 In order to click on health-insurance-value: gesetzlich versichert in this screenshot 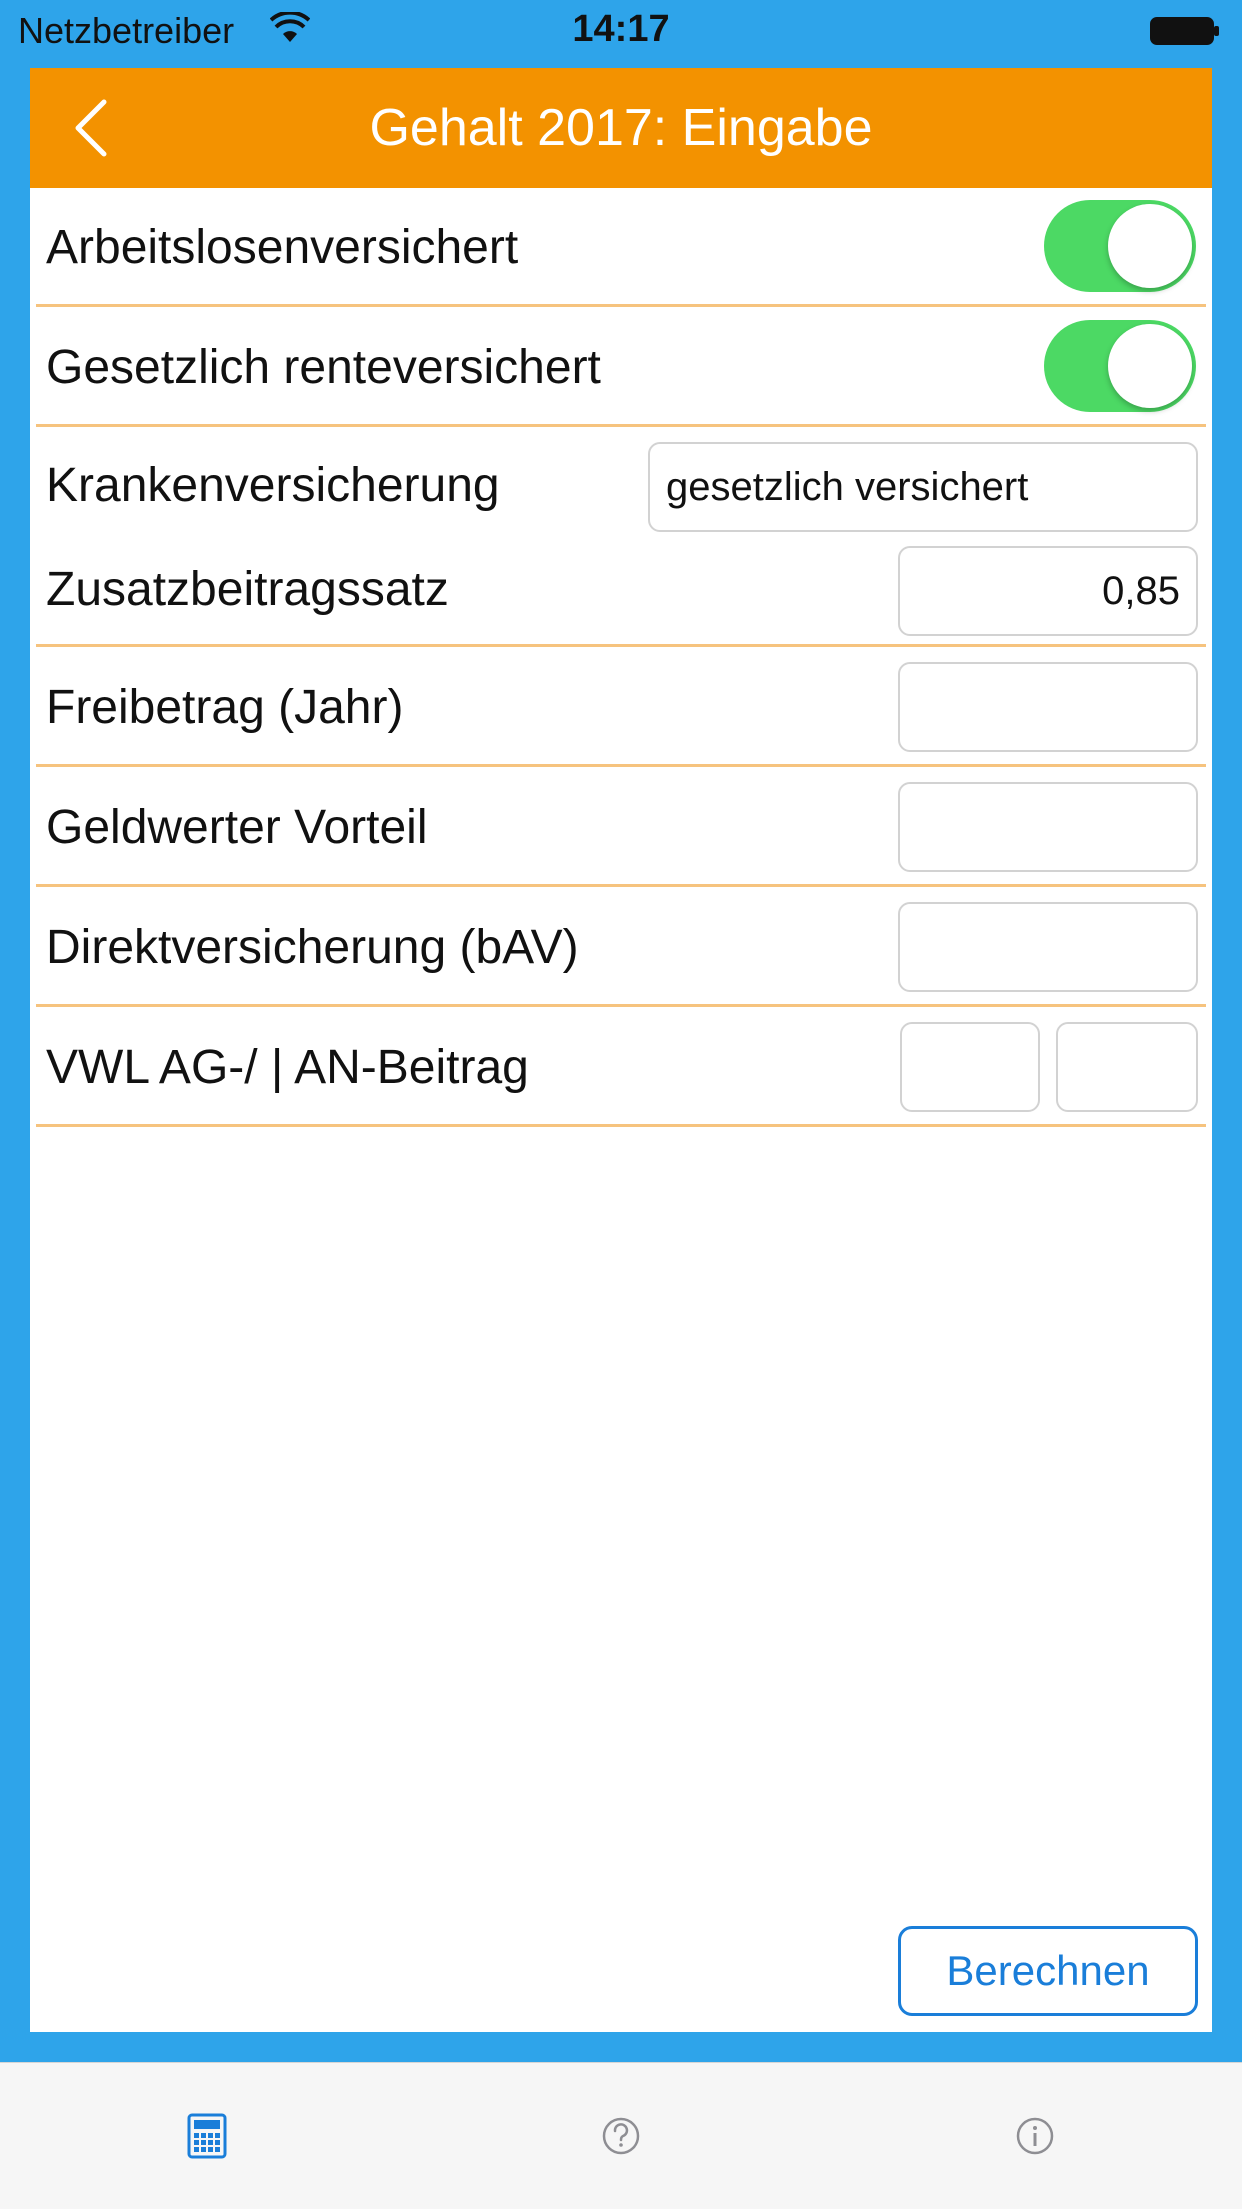, I will do `click(847, 486)`.